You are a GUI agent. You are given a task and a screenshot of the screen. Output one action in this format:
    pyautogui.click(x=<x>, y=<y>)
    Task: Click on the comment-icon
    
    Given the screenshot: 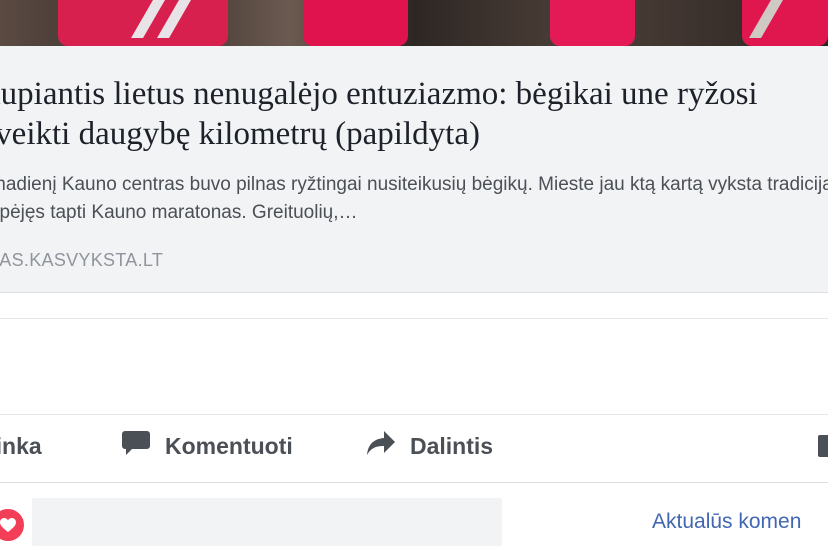 What is the action you would take?
    pyautogui.click(x=136, y=446)
    